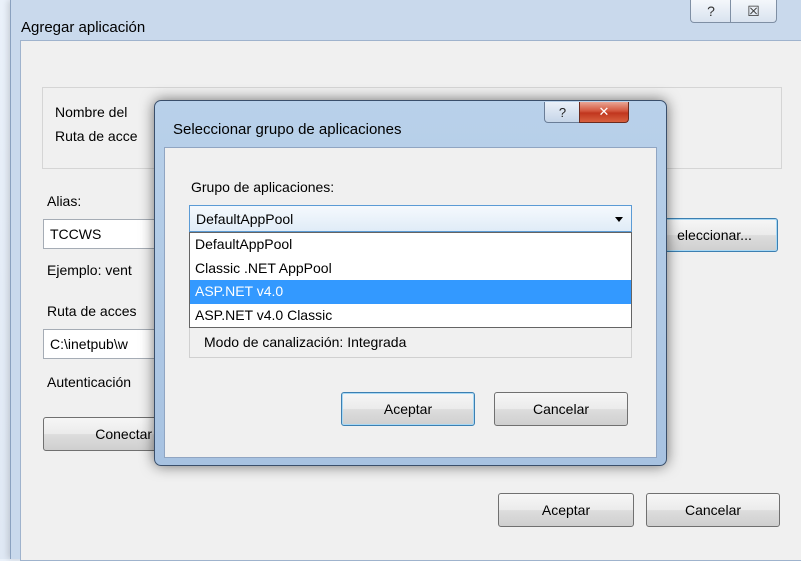 This screenshot has width=801, height=561. What do you see at coordinates (92, 311) in the screenshot?
I see `physical-path-label: Ruta de acces` at bounding box center [92, 311].